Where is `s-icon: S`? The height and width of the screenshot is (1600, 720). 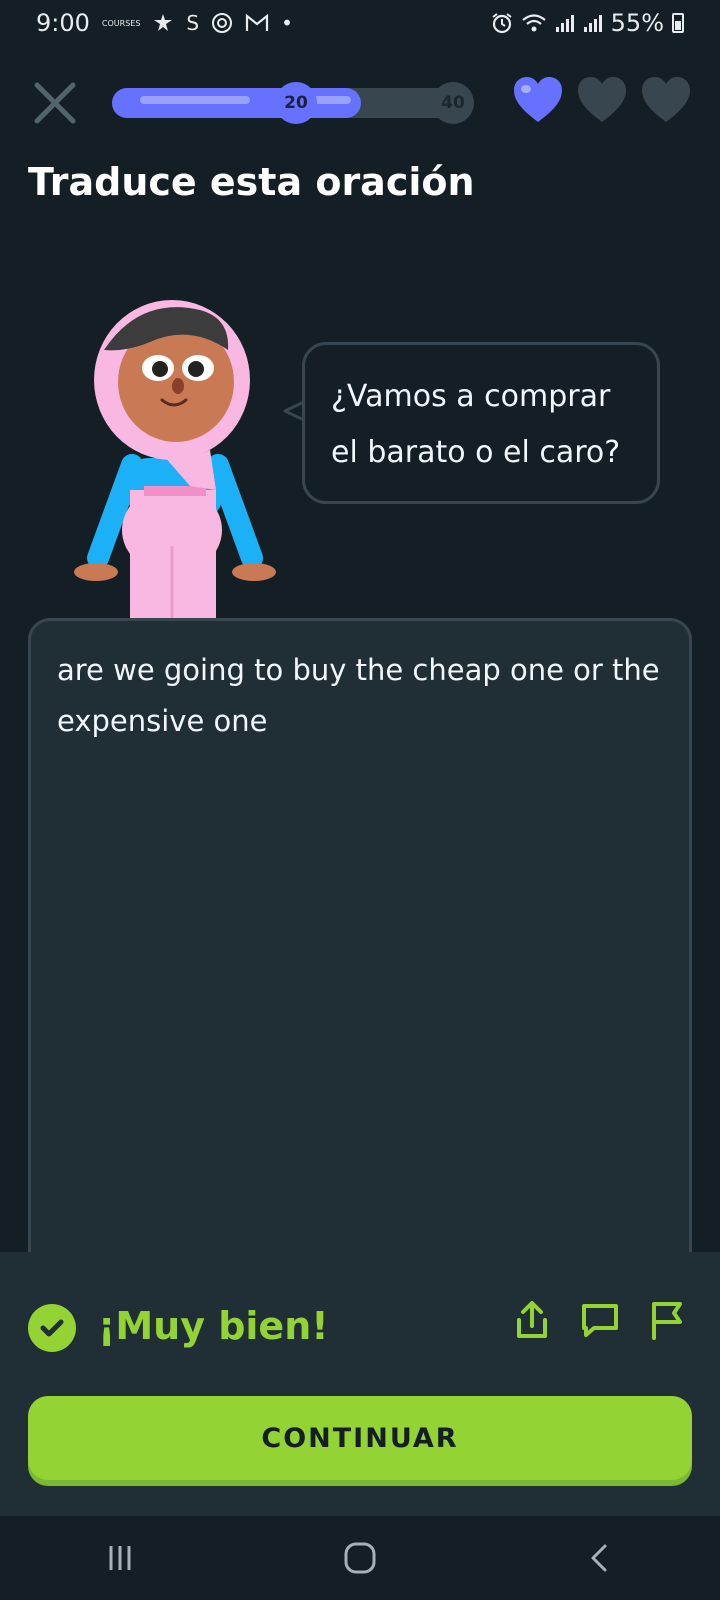 s-icon: S is located at coordinates (193, 23).